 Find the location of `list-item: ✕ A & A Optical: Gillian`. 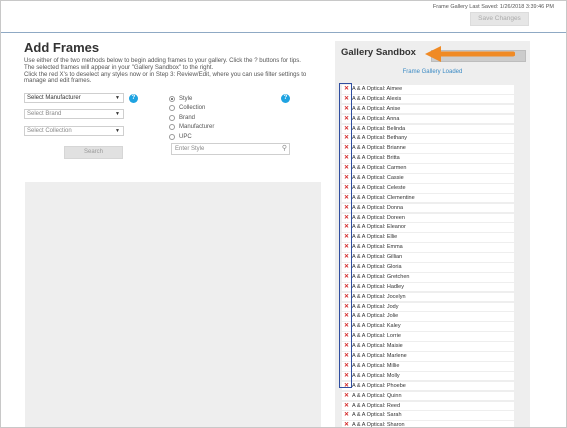

list-item: ✕ A & A Optical: Gillian is located at coordinates (428, 257).